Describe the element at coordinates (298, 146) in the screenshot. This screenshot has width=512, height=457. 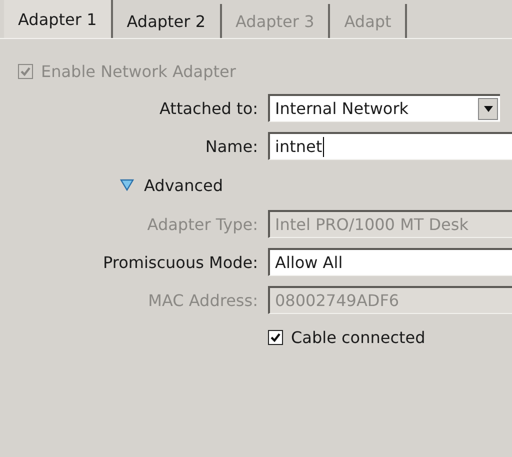
I see `field-value: intnet` at that location.